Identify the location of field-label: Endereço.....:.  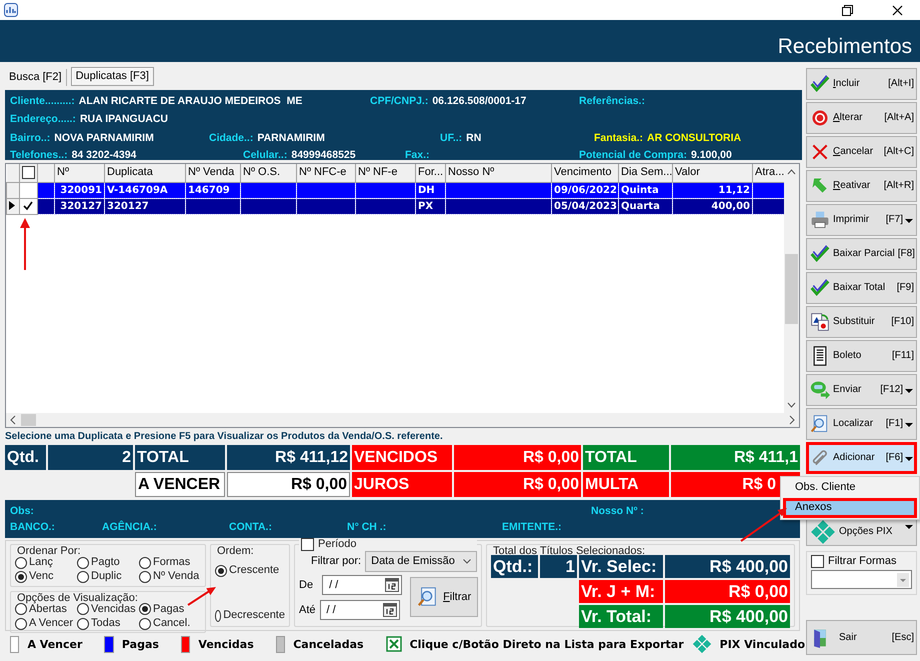
(43, 119).